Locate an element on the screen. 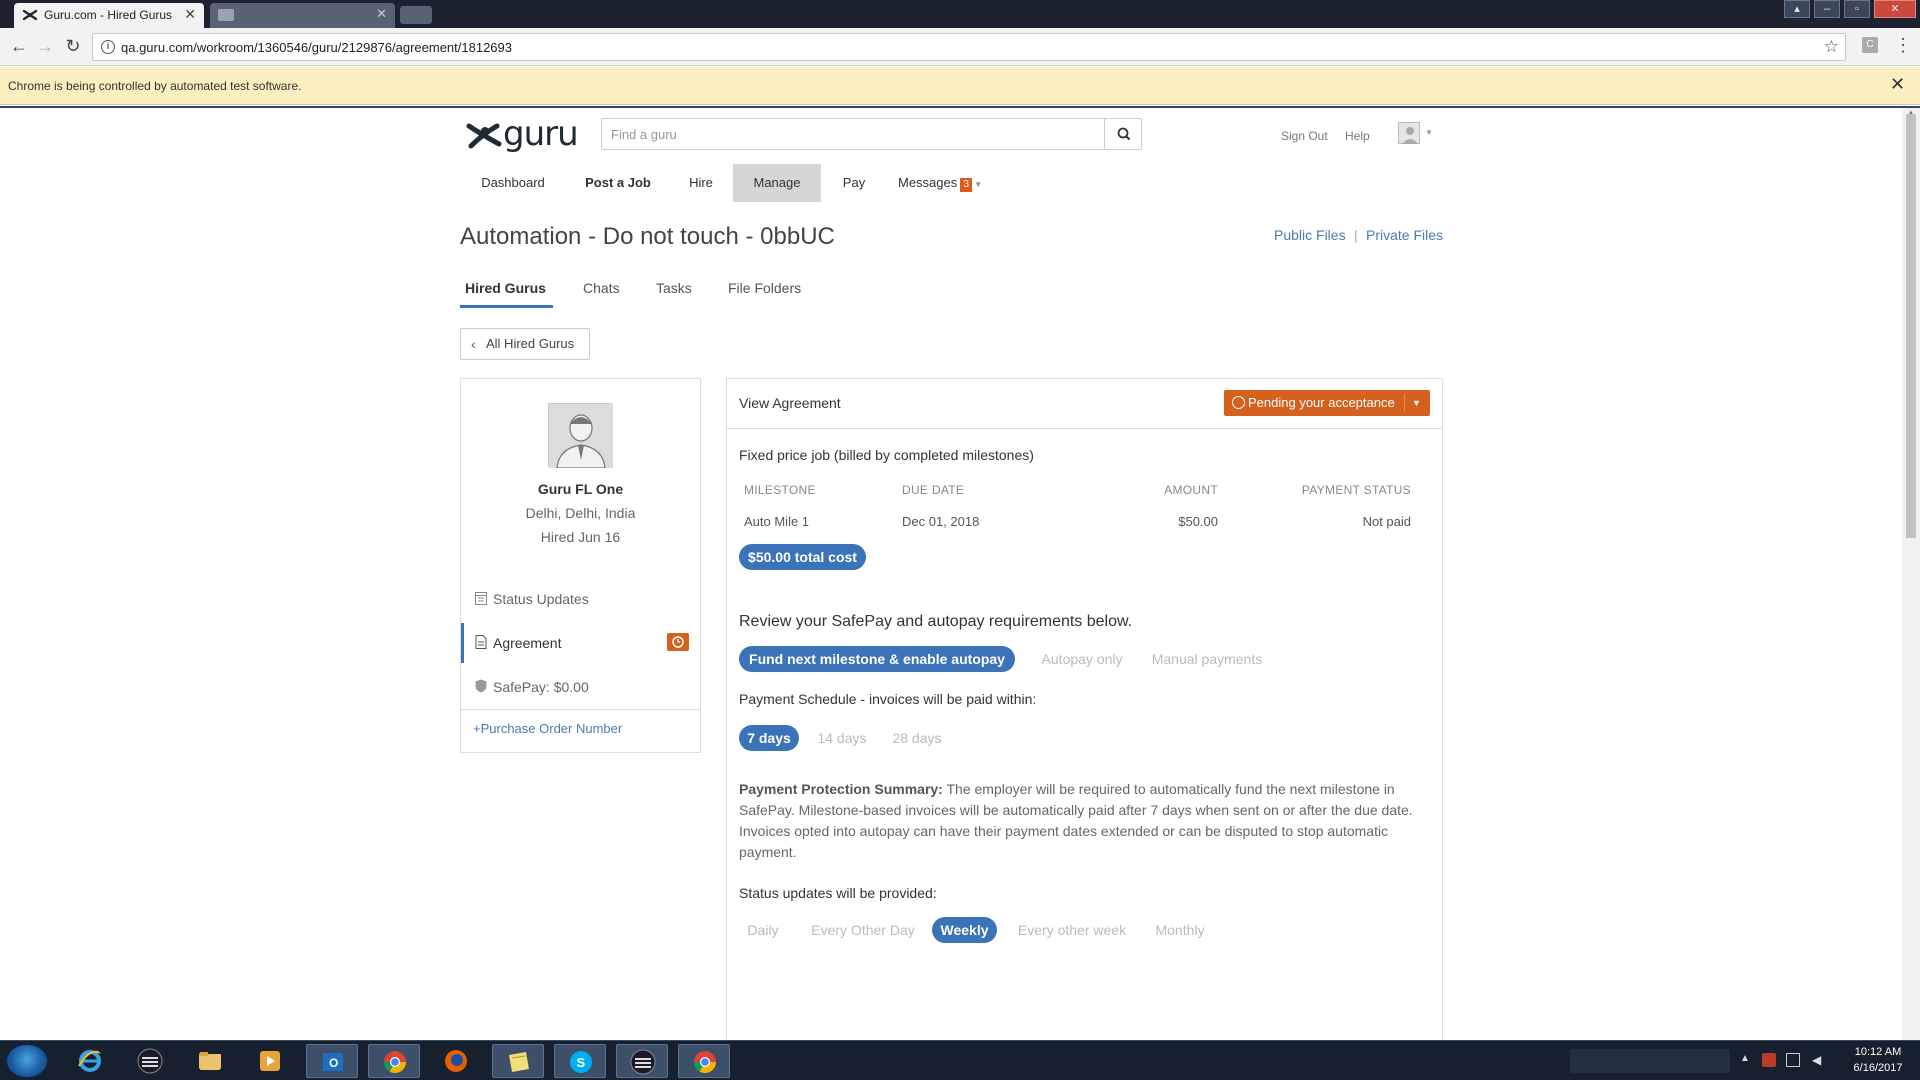 The width and height of the screenshot is (1920, 1080). nav-messages: Messages 3 ▼ is located at coordinates (948, 183).